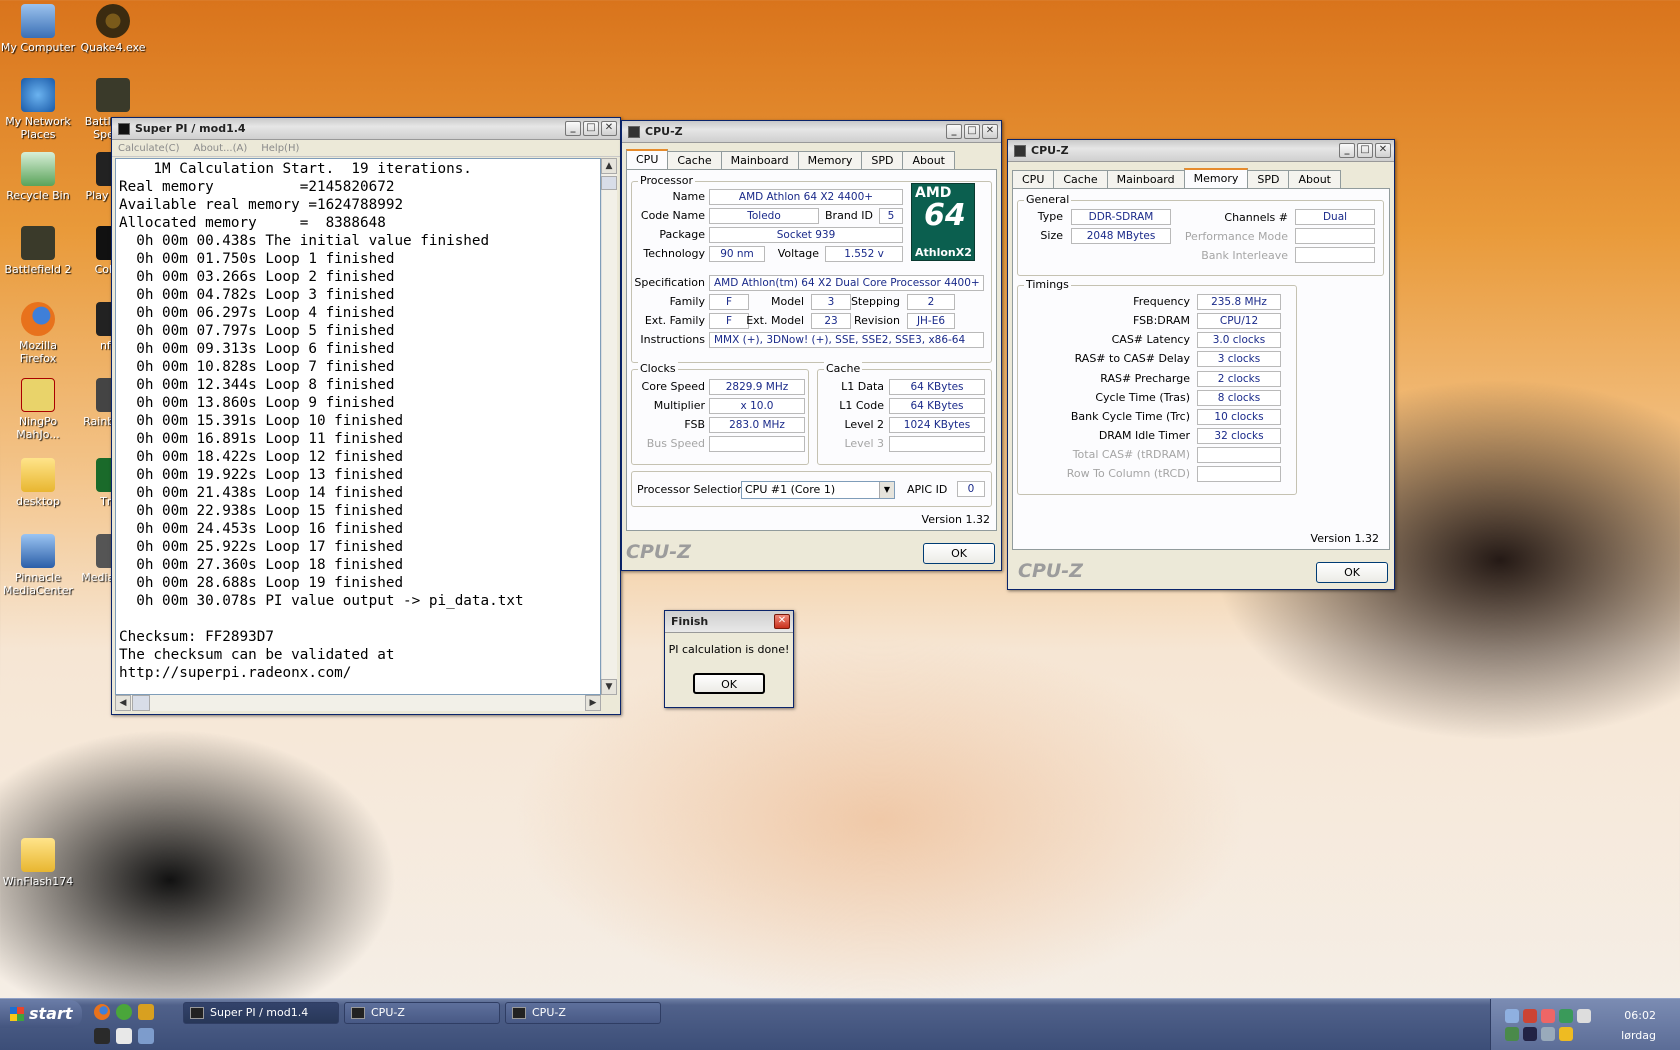  Describe the element at coordinates (864, 254) in the screenshot. I see `voltage-value: 1.552 v` at that location.